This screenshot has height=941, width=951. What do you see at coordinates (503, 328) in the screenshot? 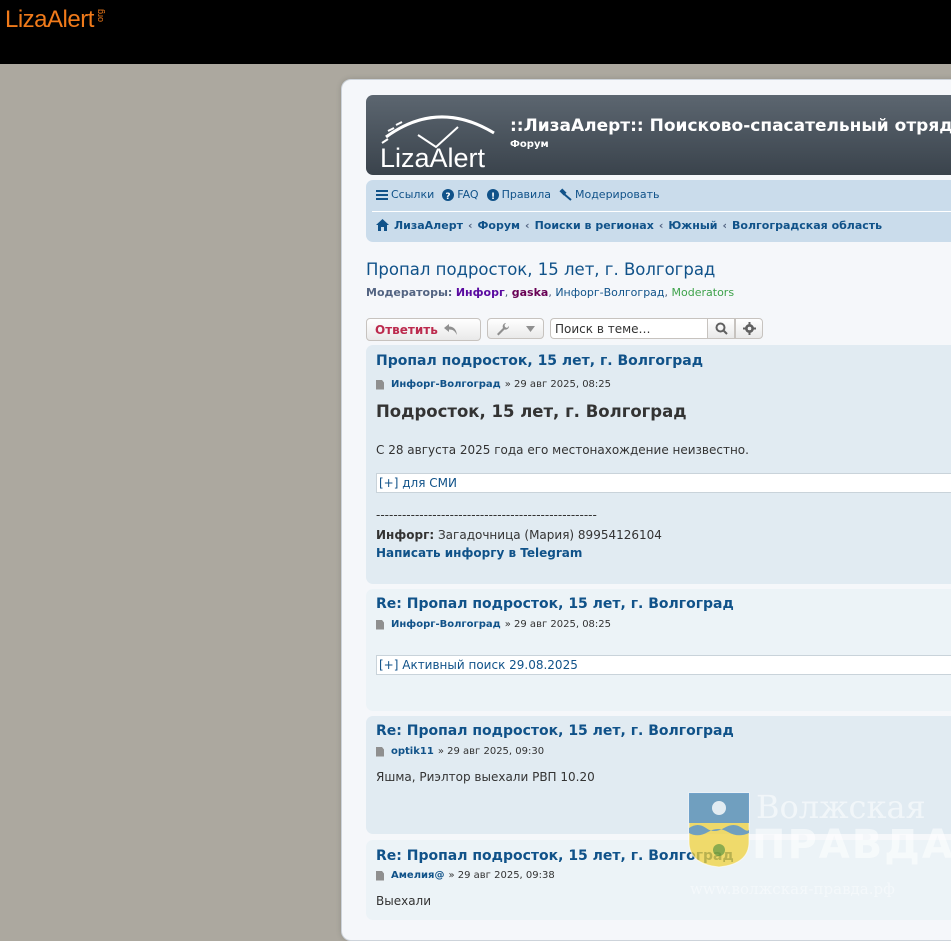
I see `wrench-icon` at bounding box center [503, 328].